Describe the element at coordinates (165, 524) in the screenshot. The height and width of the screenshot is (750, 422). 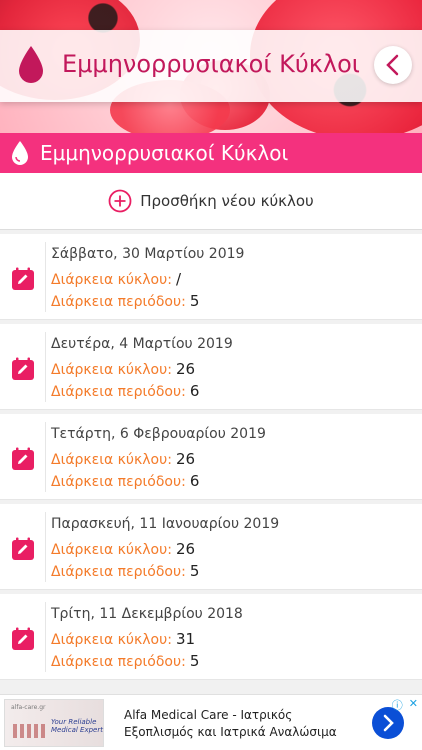
I see `cycle-date: Παρασκευή, 11 Ιανουαρίου 2019` at that location.